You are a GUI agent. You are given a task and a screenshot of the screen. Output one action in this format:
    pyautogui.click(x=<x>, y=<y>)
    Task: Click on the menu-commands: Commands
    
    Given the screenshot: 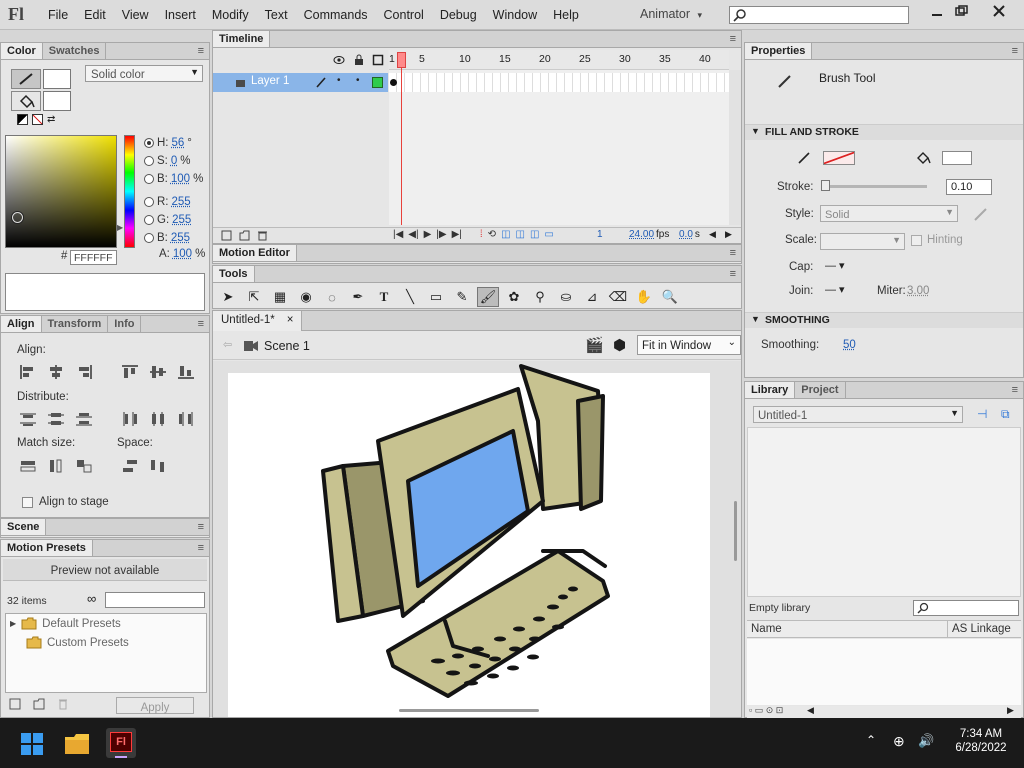 What is the action you would take?
    pyautogui.click(x=336, y=15)
    